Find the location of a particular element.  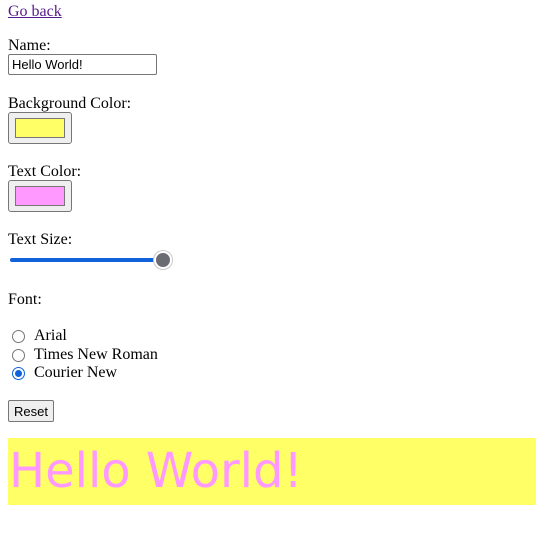

preview-box: Hello World! is located at coordinates (272, 471).